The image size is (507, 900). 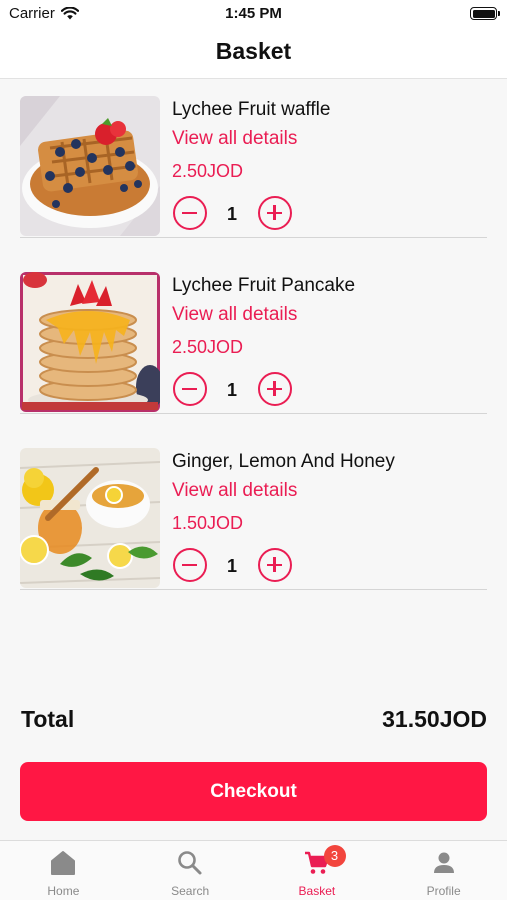 I want to click on tab-profile: Profile, so click(x=443, y=870).